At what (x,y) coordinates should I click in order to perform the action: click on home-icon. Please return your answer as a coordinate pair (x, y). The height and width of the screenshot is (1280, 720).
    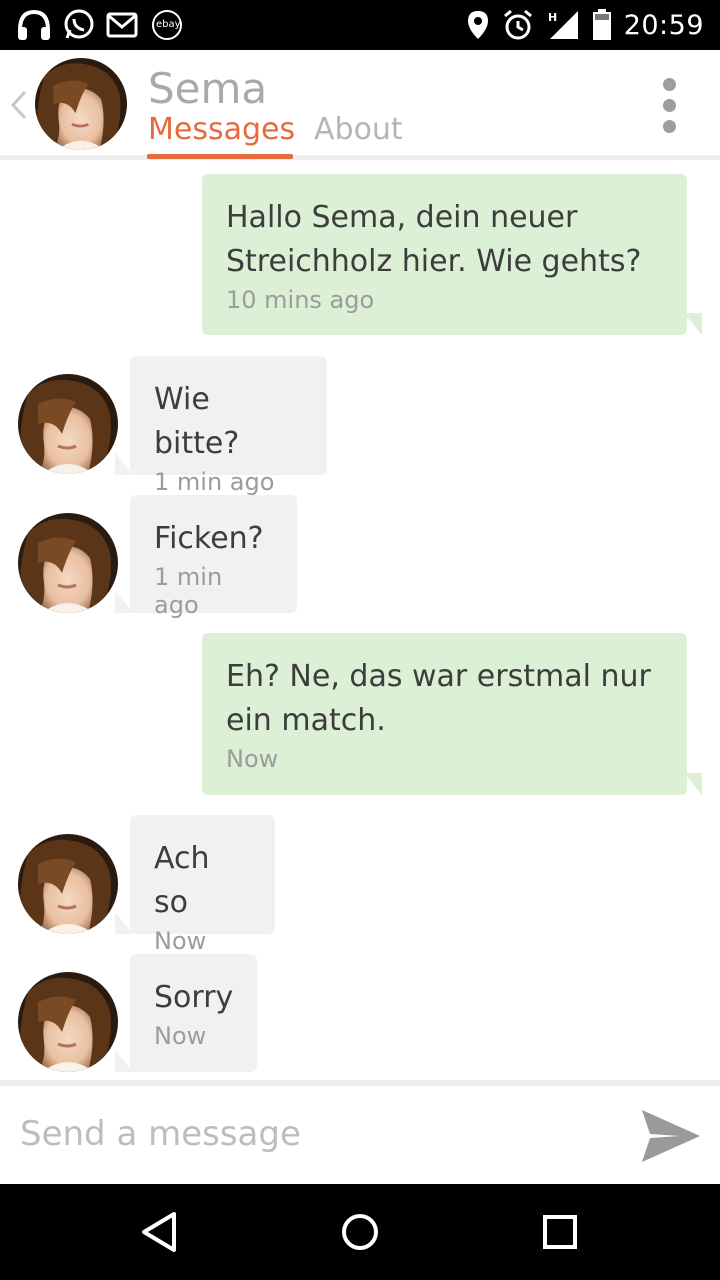
    Looking at the image, I should click on (360, 1232).